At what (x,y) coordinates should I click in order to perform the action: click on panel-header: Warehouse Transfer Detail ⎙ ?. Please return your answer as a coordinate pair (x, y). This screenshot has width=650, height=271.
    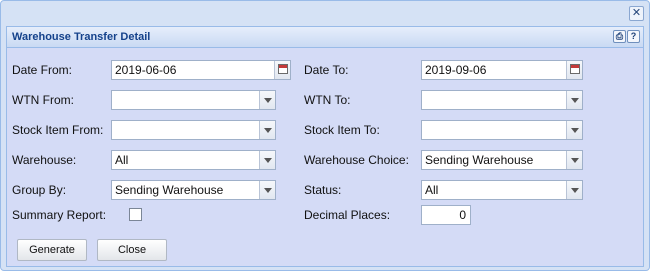
    Looking at the image, I should click on (325, 37).